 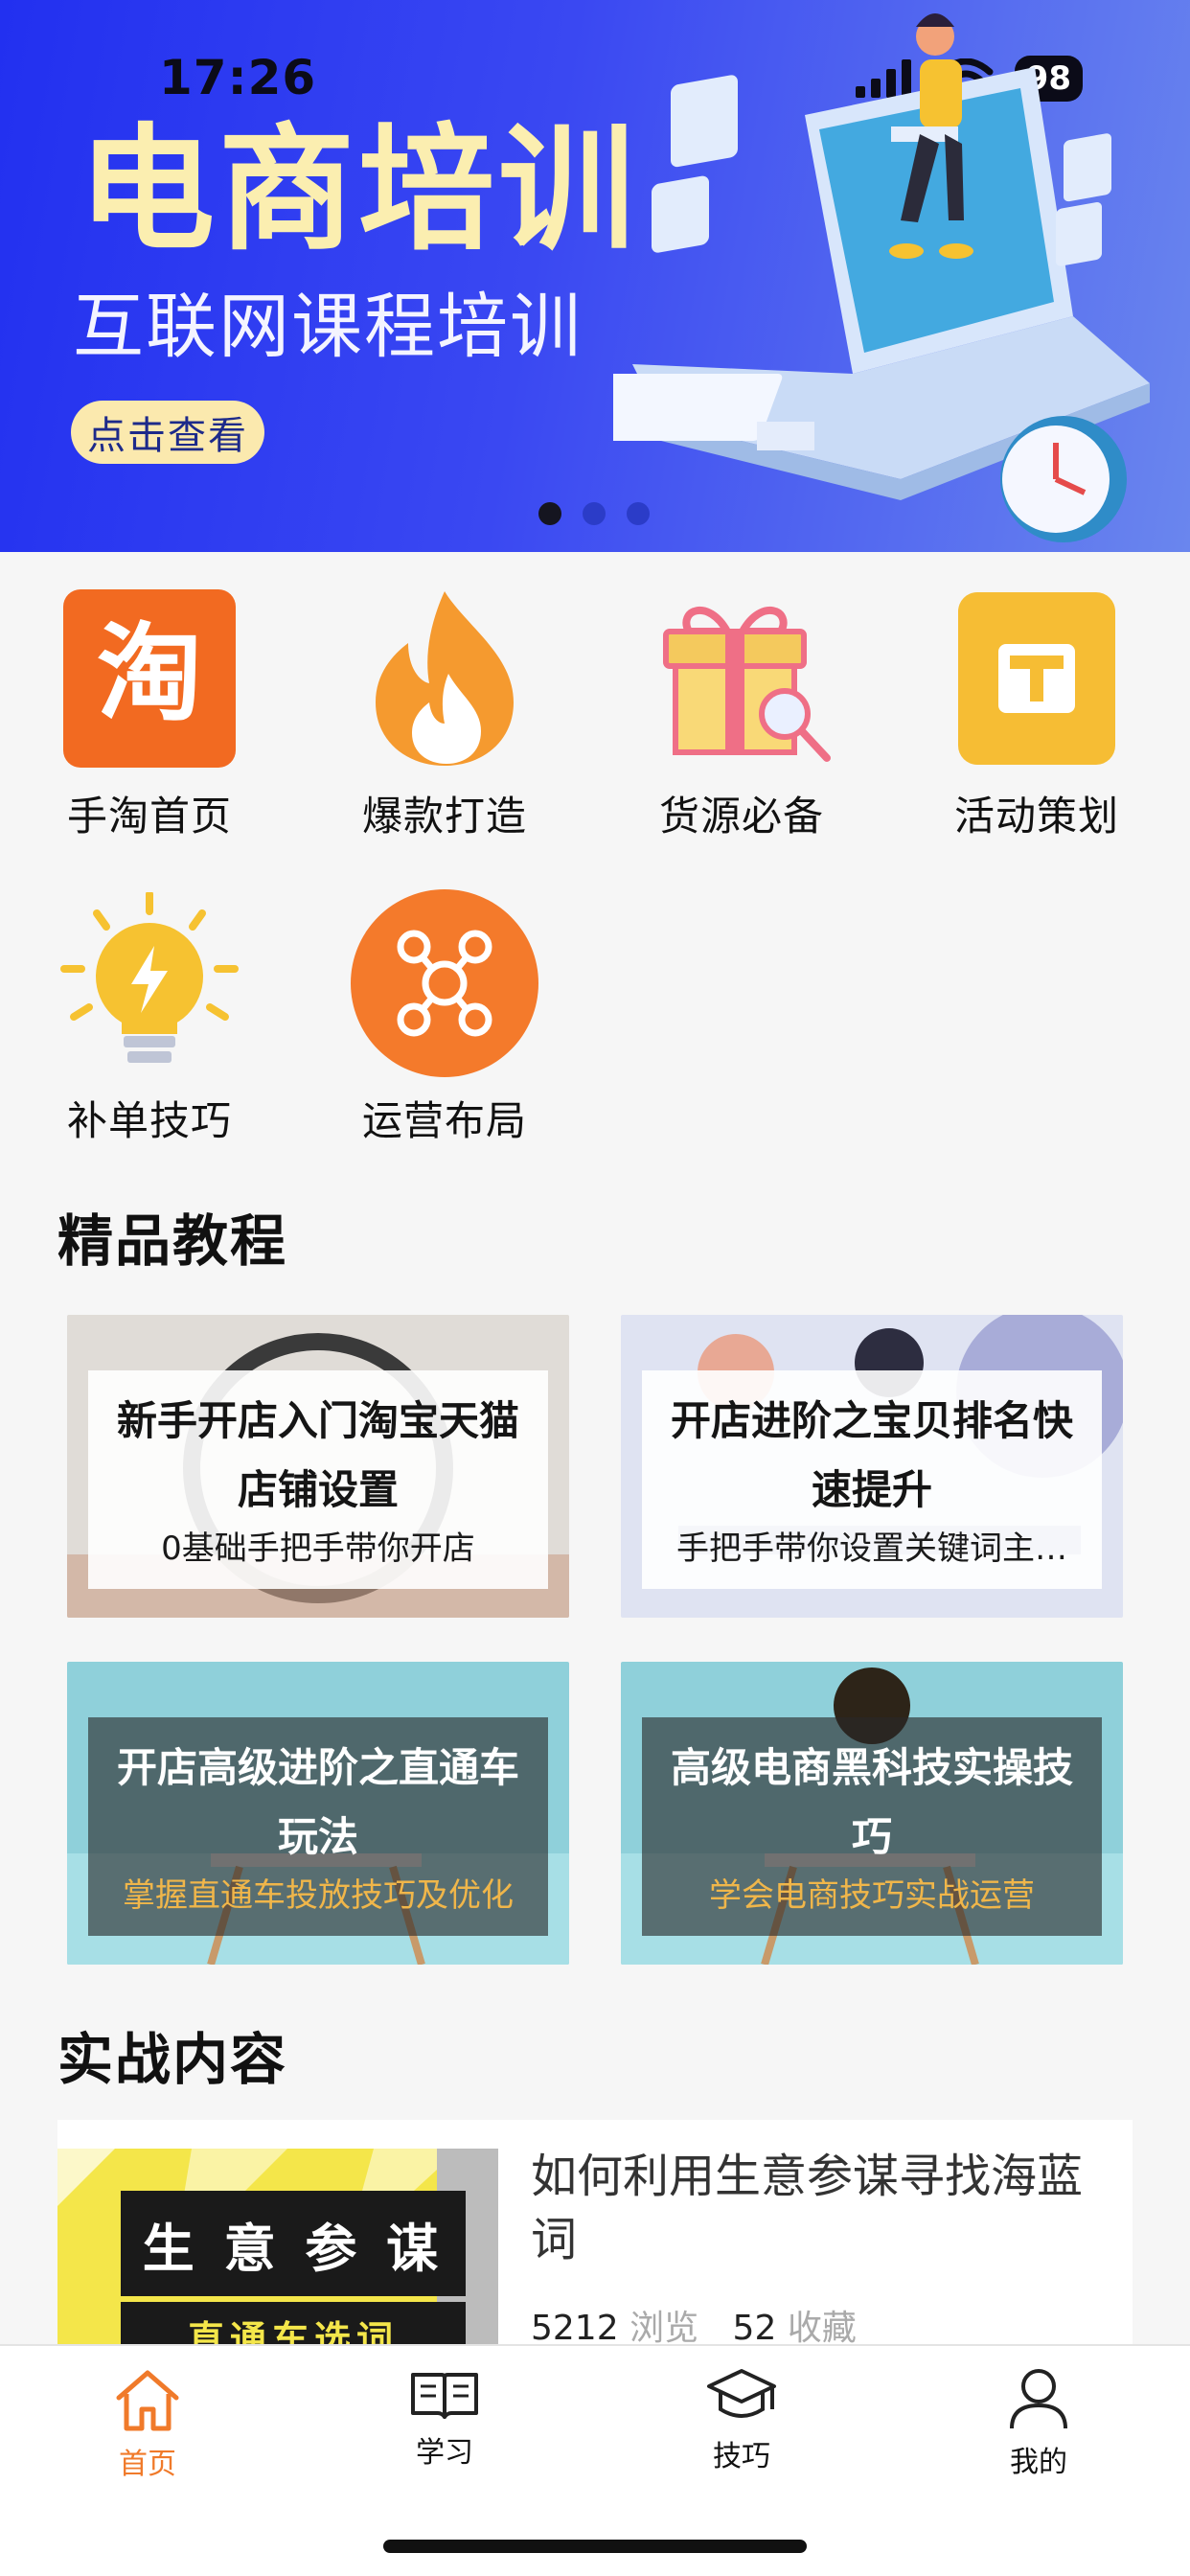 What do you see at coordinates (444, 1120) in the screenshot?
I see `quick-nav-label: 运营布局` at bounding box center [444, 1120].